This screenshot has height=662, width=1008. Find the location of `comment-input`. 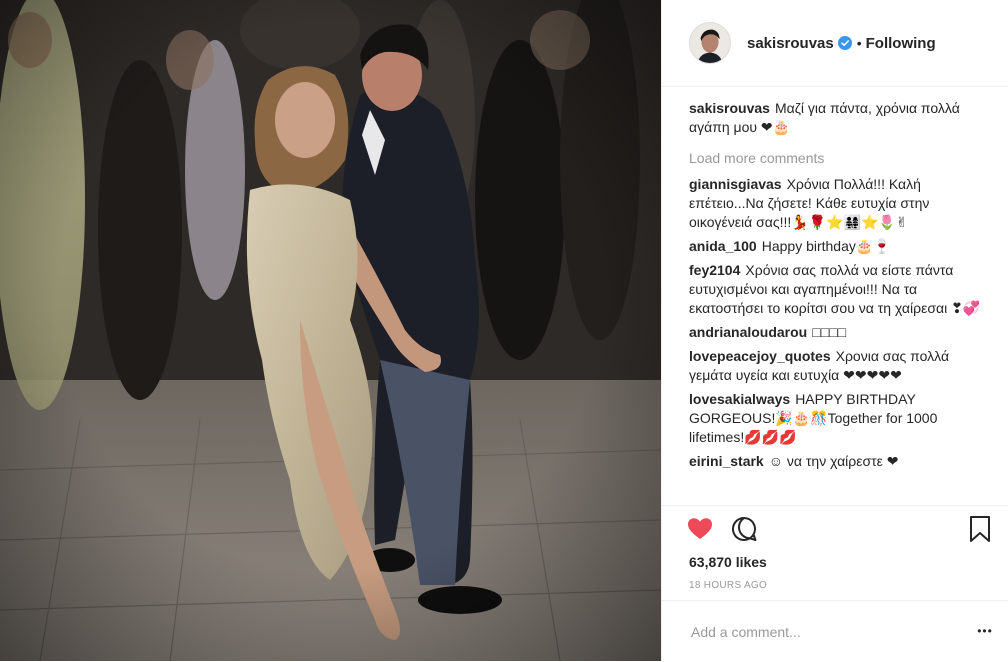

comment-input is located at coordinates (821, 631).